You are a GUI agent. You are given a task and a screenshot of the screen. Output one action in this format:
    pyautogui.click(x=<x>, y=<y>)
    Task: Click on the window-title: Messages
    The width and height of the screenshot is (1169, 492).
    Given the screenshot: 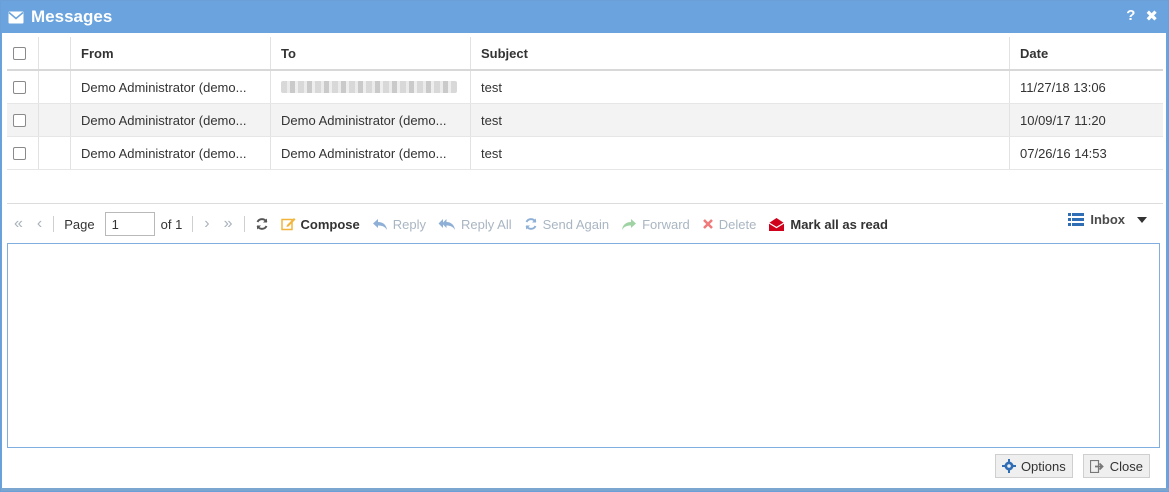 What is the action you would take?
    pyautogui.click(x=72, y=16)
    